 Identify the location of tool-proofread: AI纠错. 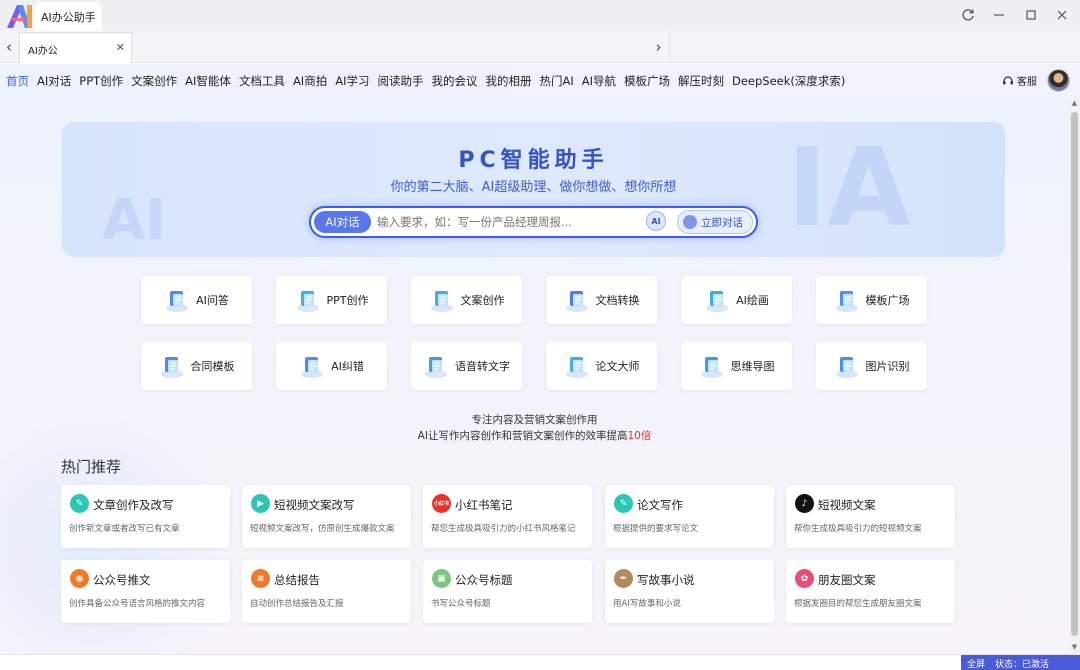
(331, 366).